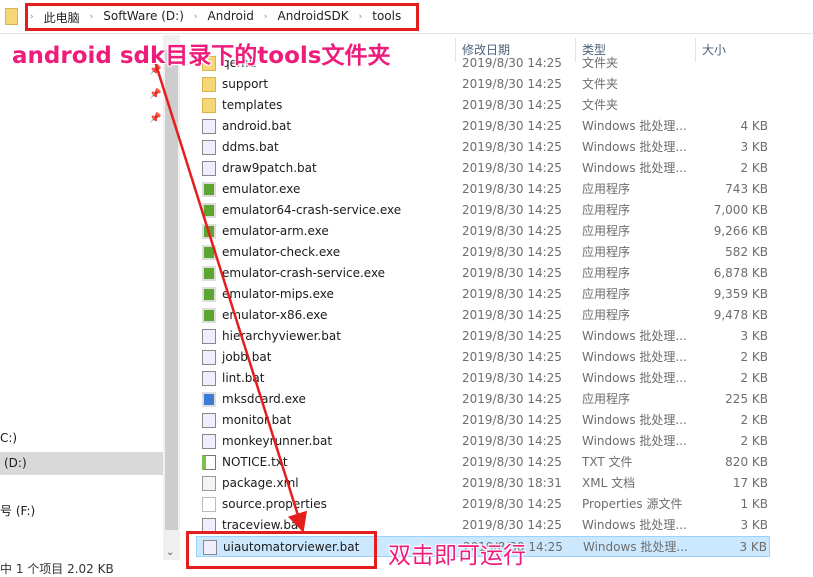 This screenshot has height=577, width=813. Describe the element at coordinates (201, 56) in the screenshot. I see `annotation-text-top: android sdk目录下的tools文件夹` at that location.